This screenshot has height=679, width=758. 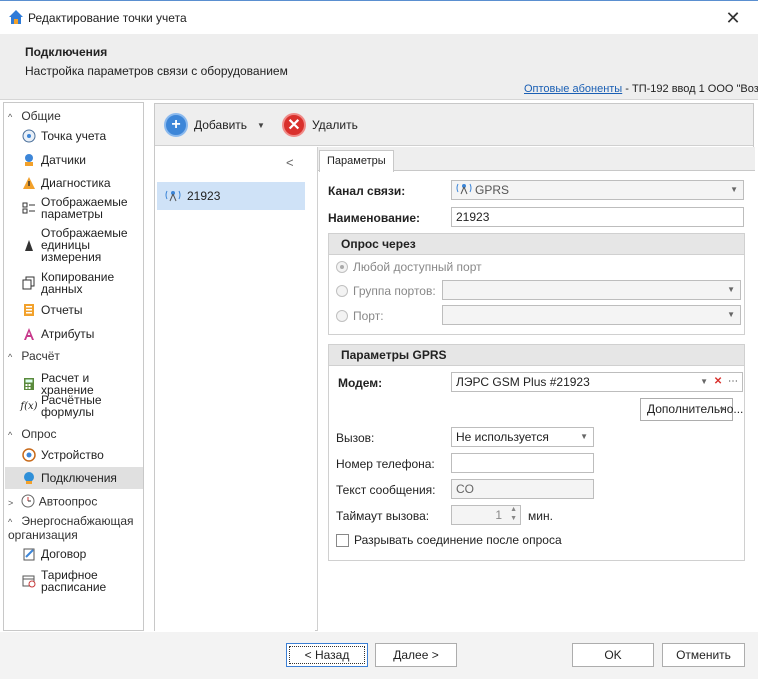 I want to click on nav-item-contract: Договор, so click(x=54, y=554).